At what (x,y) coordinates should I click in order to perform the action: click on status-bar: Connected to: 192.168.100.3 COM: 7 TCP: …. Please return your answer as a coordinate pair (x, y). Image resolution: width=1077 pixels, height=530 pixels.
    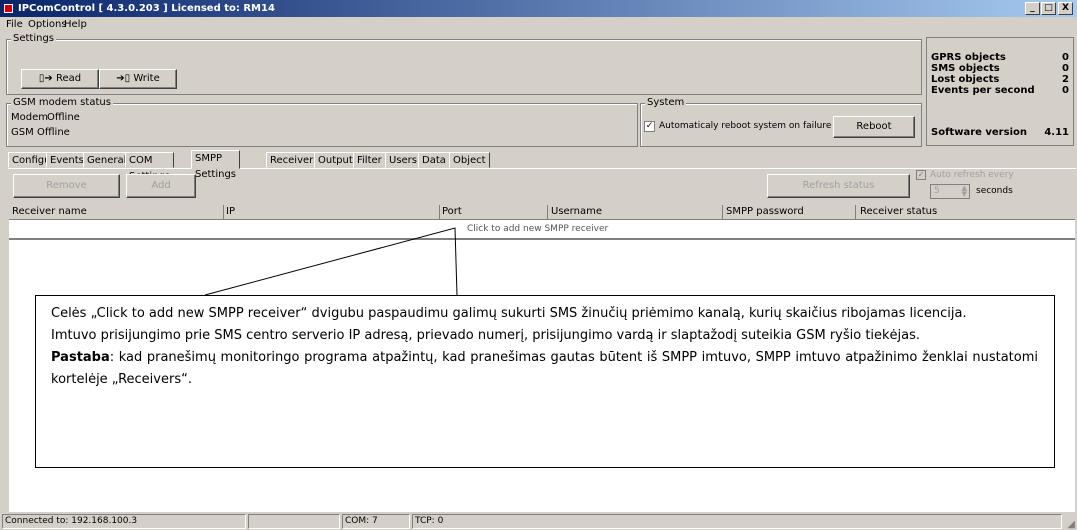
    Looking at the image, I should click on (538, 521).